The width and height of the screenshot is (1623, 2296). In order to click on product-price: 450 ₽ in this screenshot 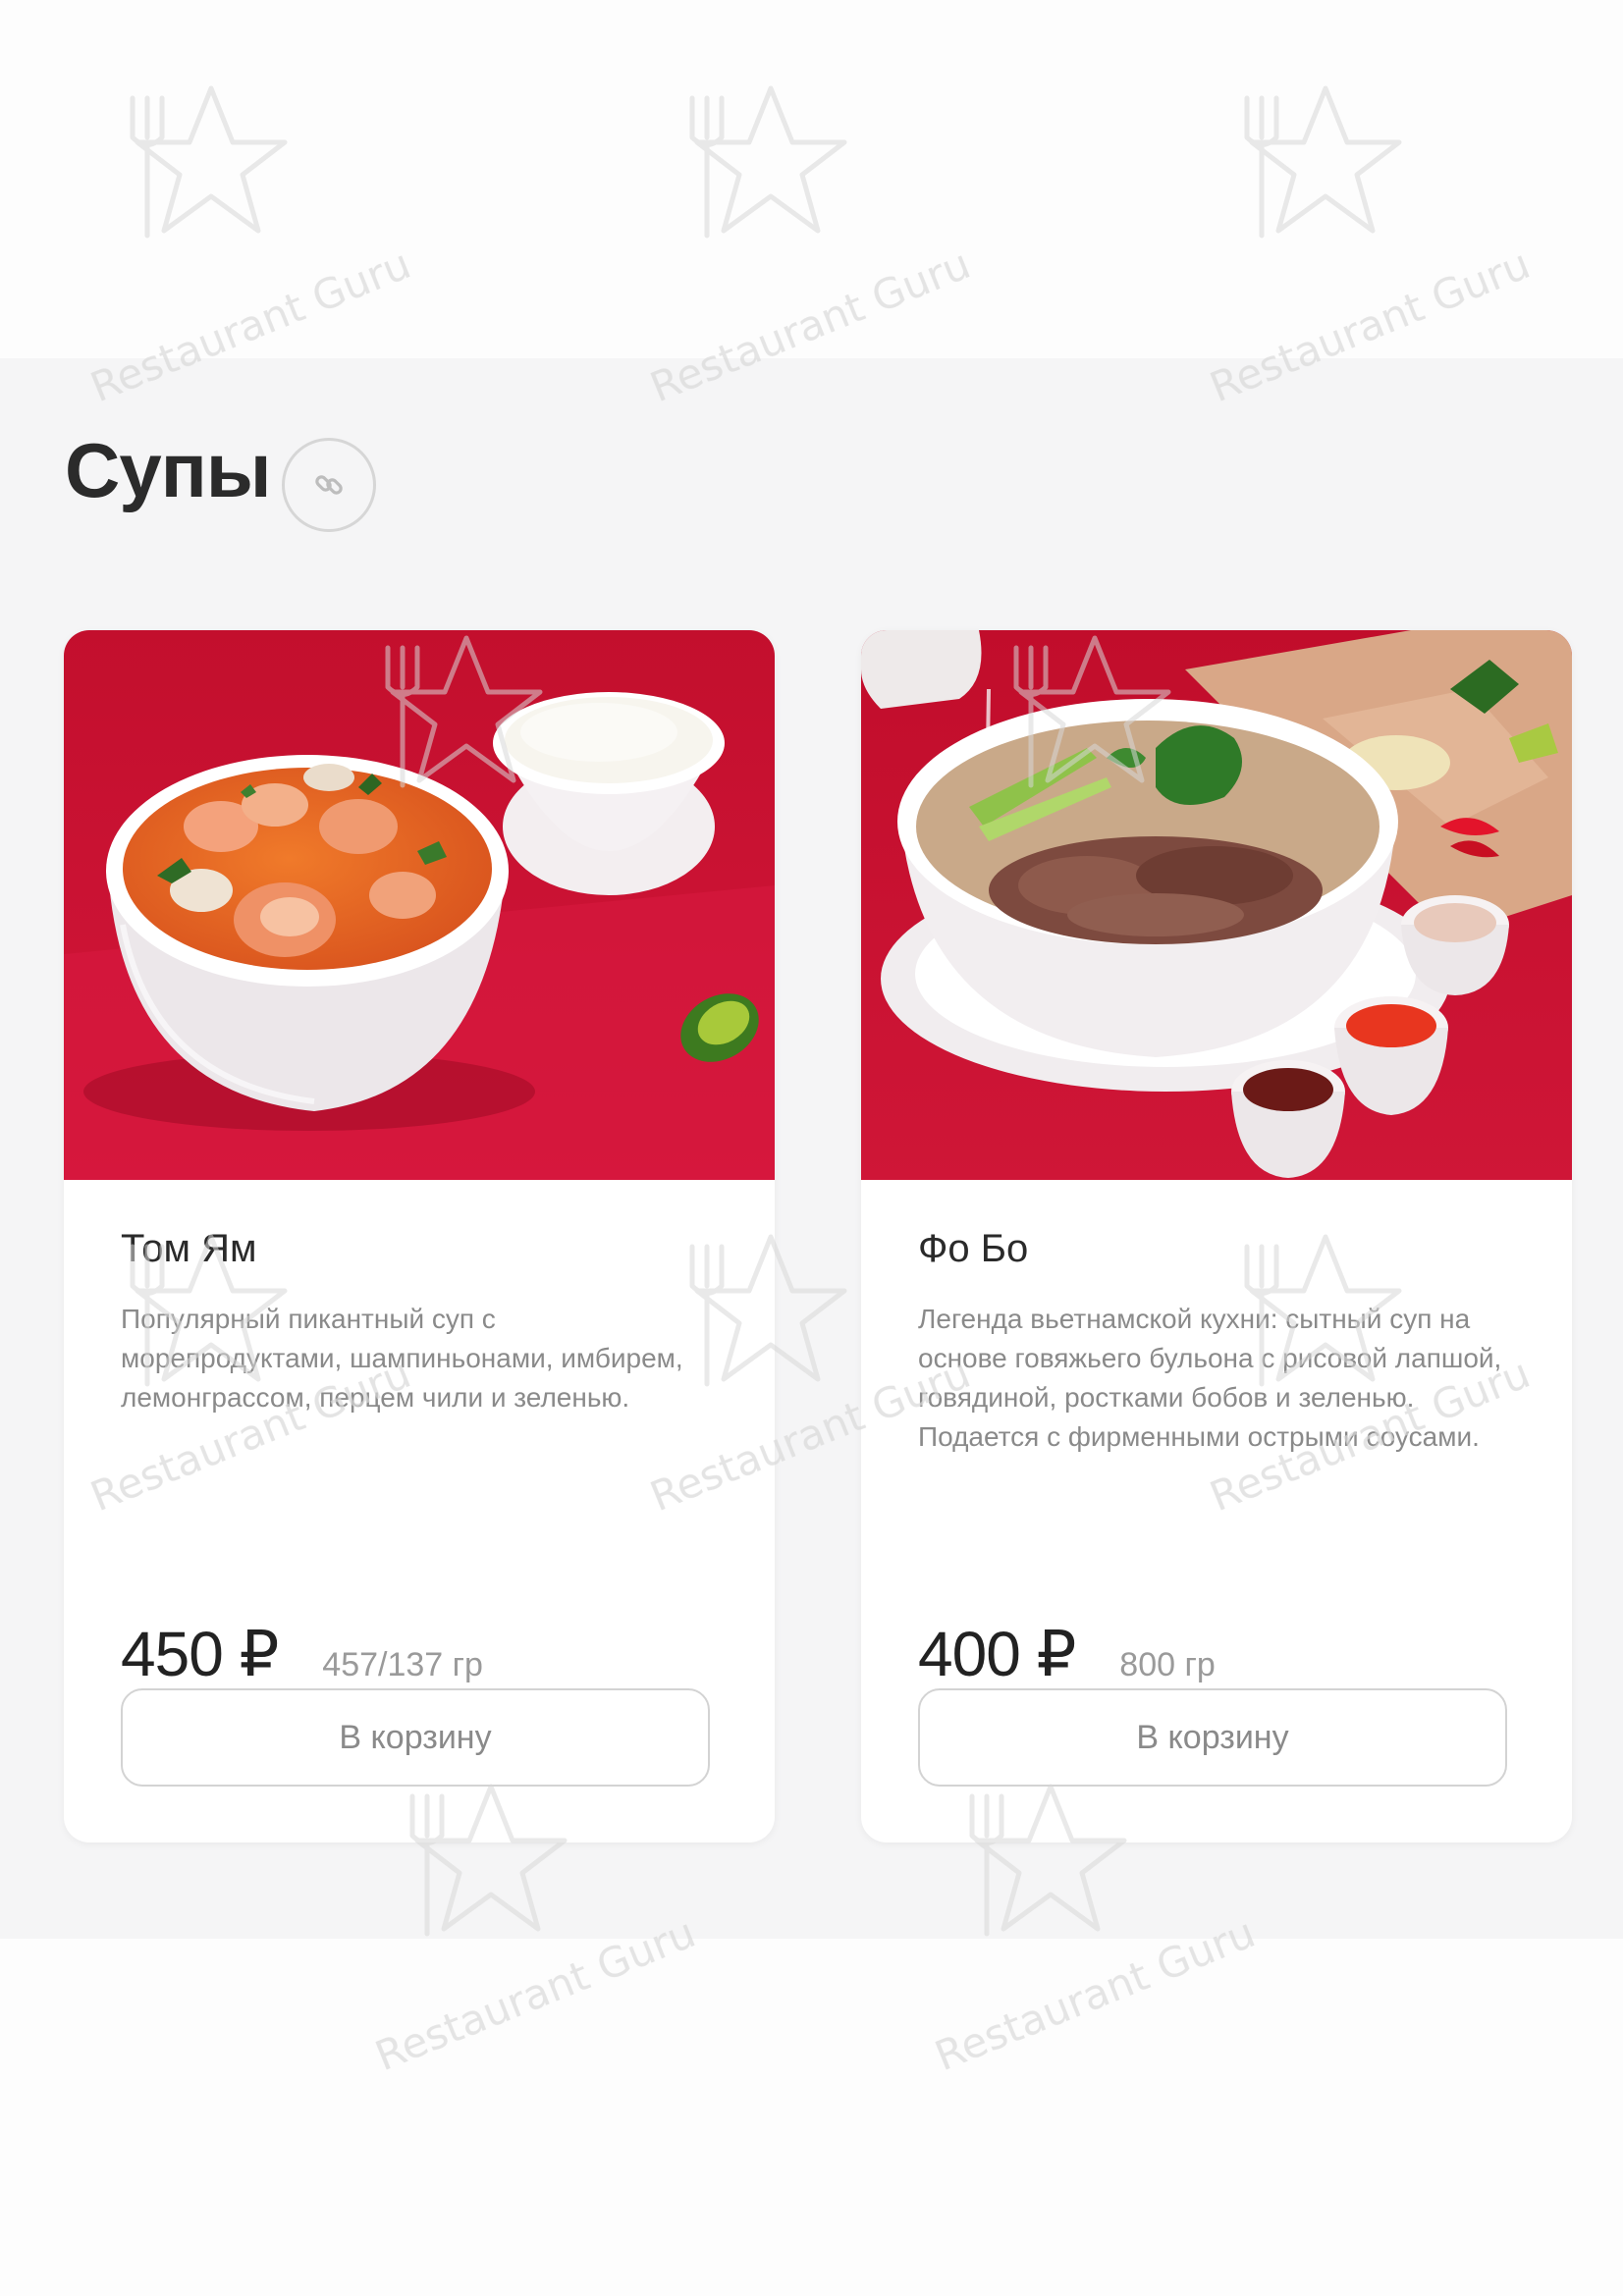, I will do `click(200, 1654)`.